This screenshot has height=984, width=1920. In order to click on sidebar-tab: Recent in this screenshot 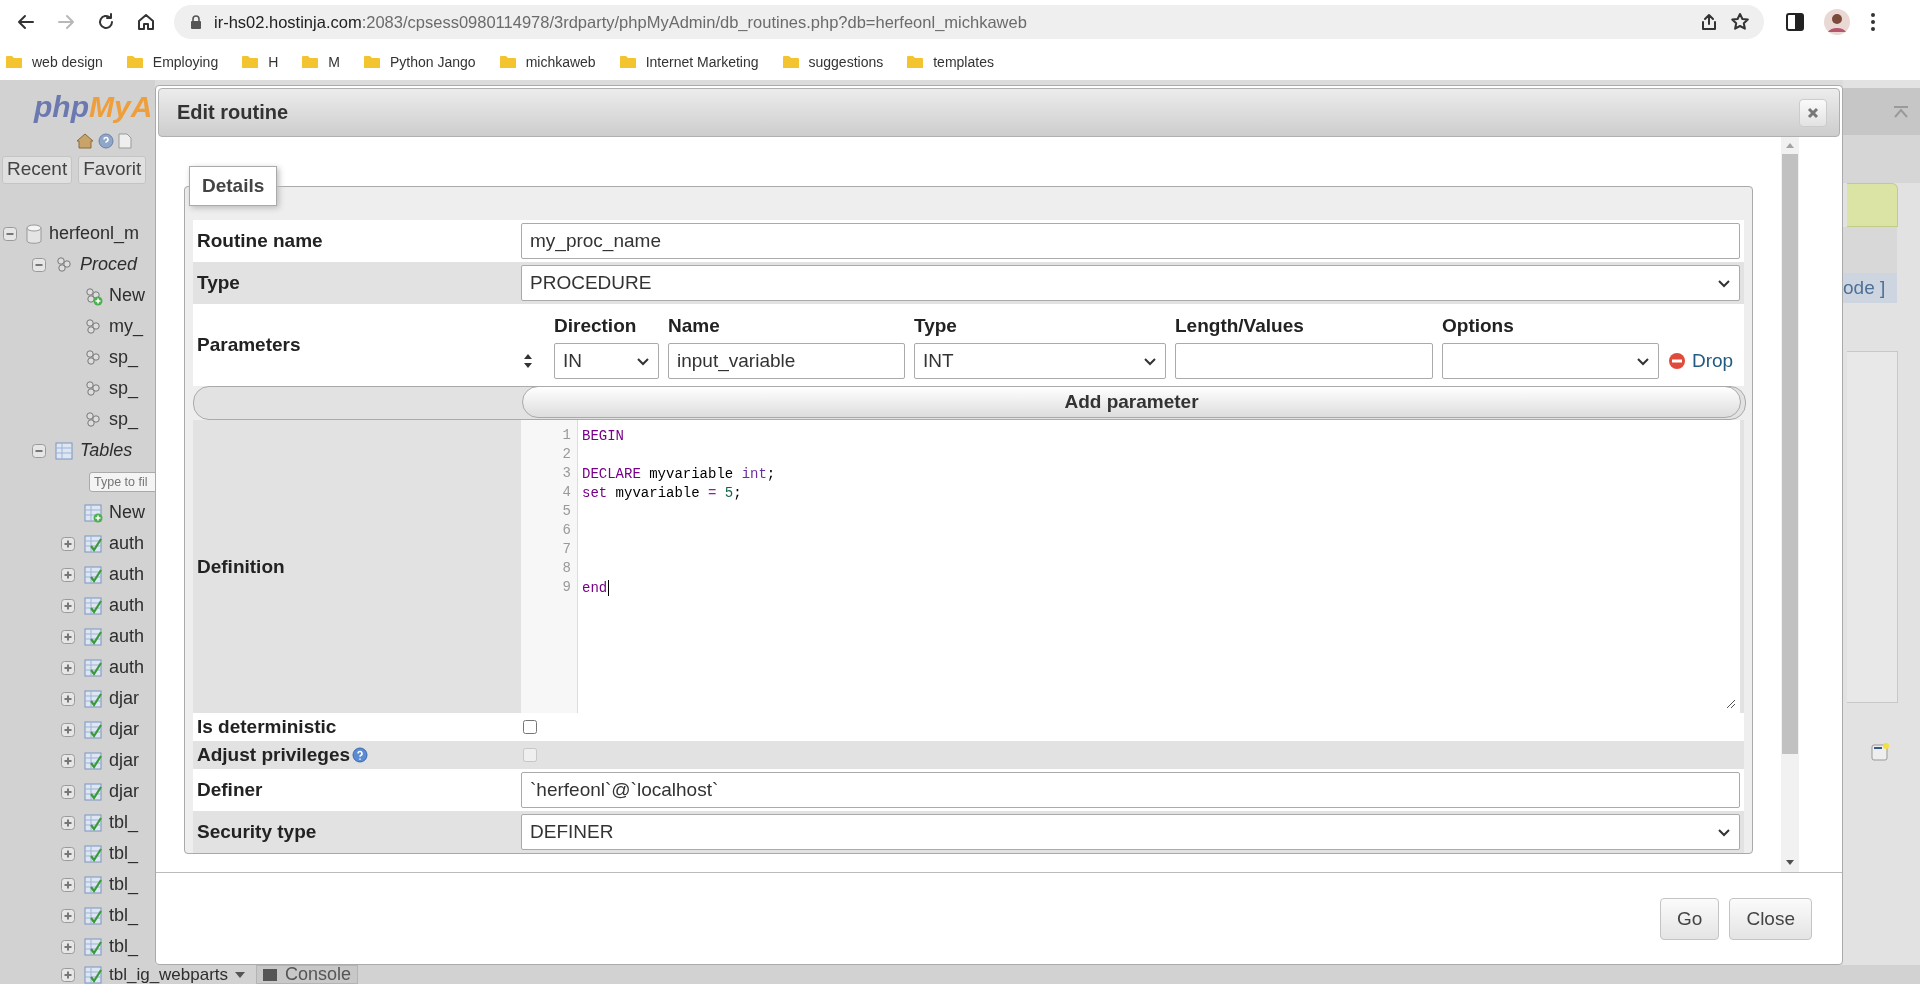, I will do `click(37, 170)`.